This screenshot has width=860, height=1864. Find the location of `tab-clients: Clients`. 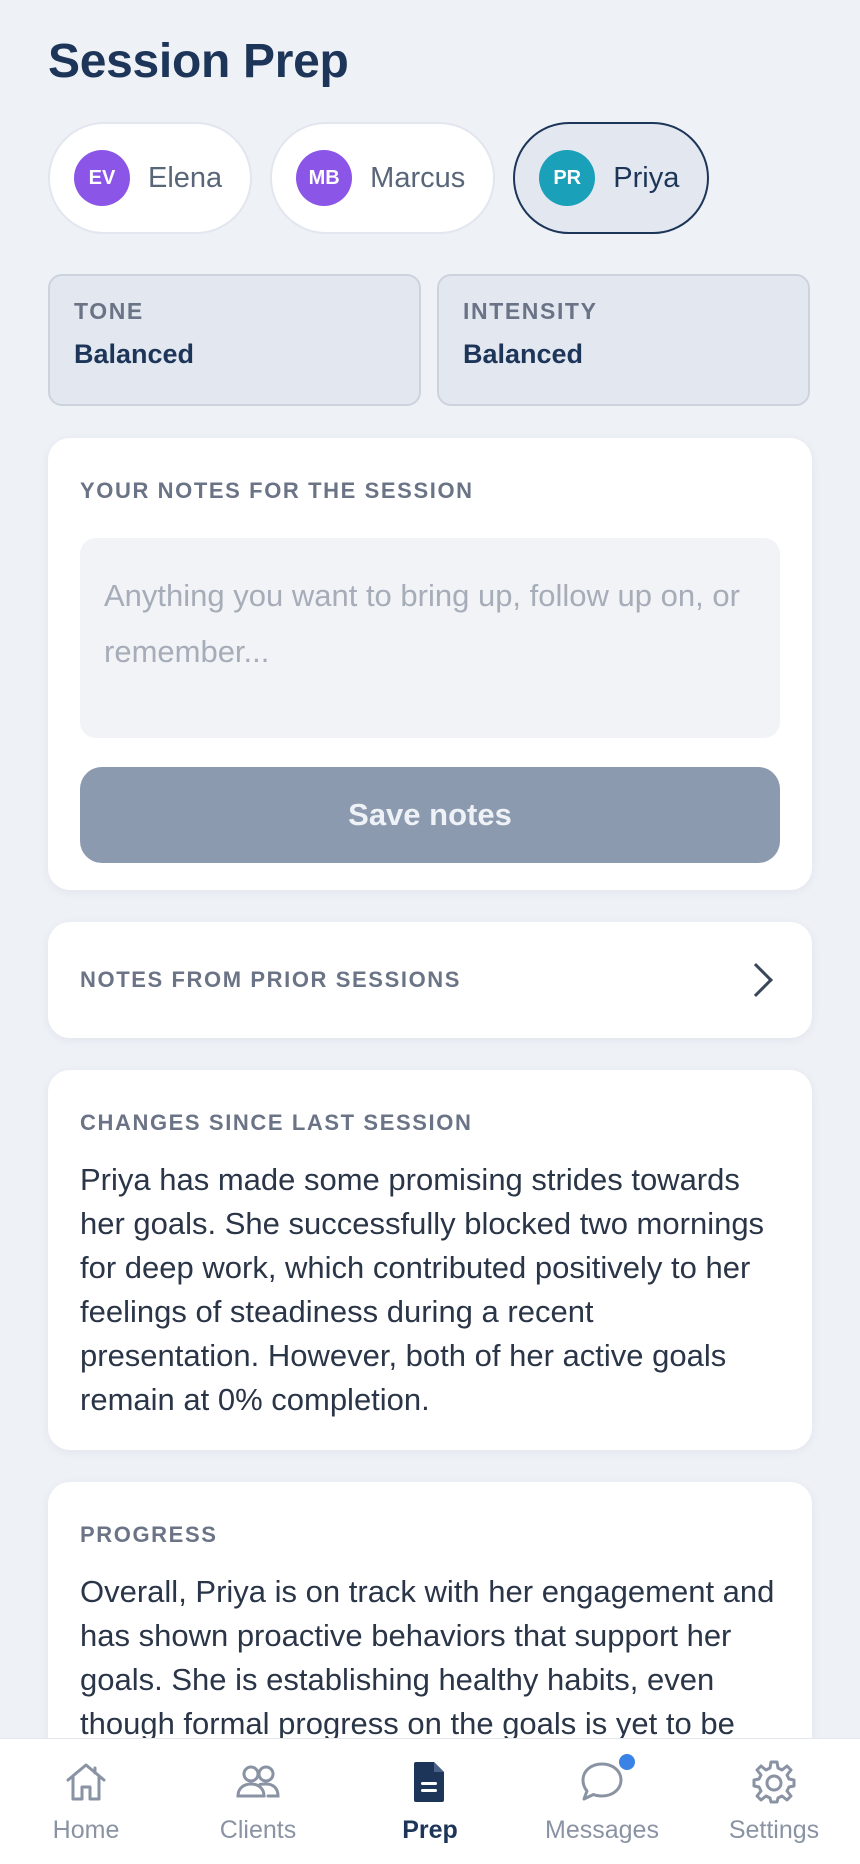

tab-clients: Clients is located at coordinates (258, 1801).